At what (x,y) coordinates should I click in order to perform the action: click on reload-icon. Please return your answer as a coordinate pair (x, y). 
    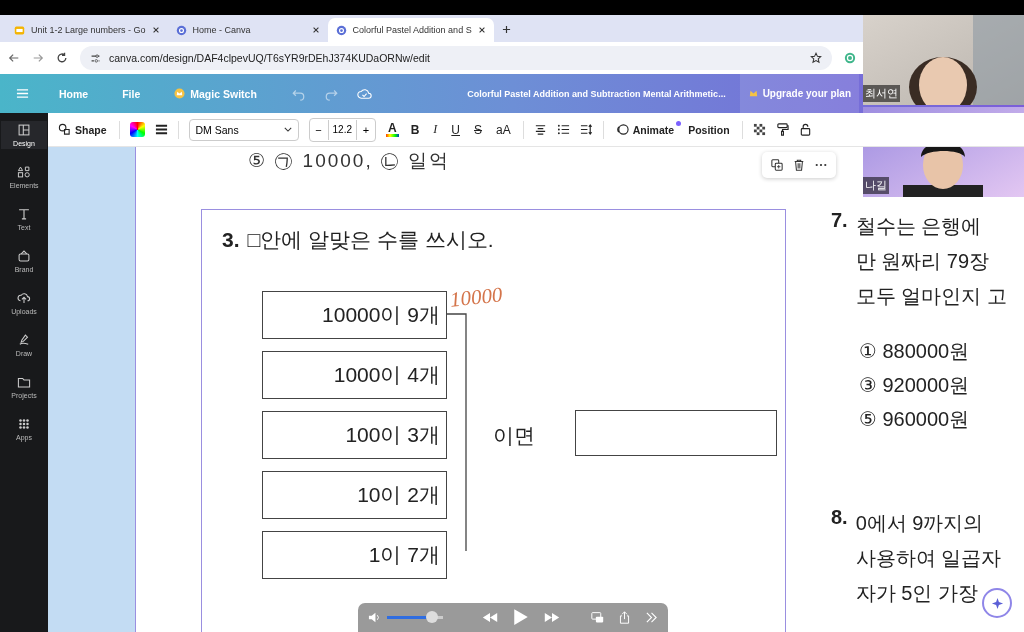
    Looking at the image, I should click on (62, 58).